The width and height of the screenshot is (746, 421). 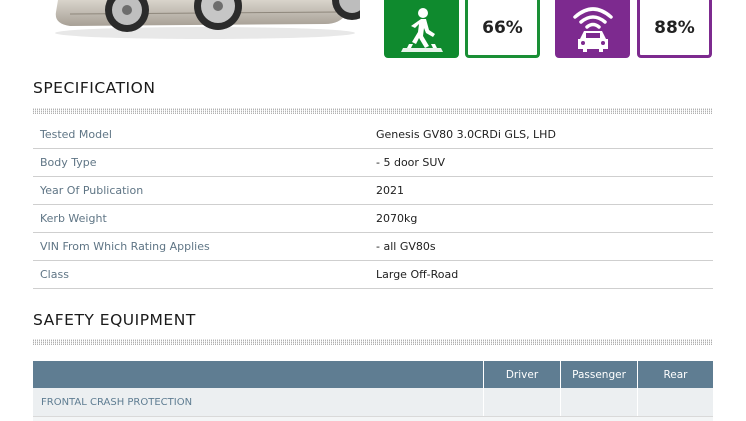 What do you see at coordinates (373, 402) in the screenshot?
I see `table-row: FRONTAL CRASH PROTECTION` at bounding box center [373, 402].